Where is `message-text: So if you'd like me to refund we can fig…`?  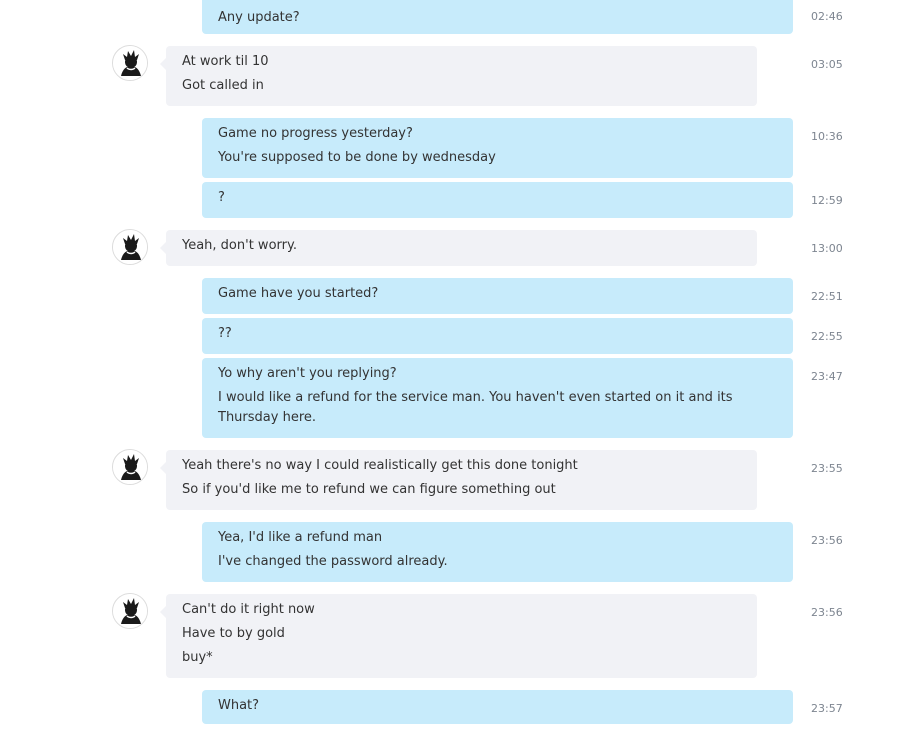
message-text: So if you'd like me to refund we can fig… is located at coordinates (369, 489).